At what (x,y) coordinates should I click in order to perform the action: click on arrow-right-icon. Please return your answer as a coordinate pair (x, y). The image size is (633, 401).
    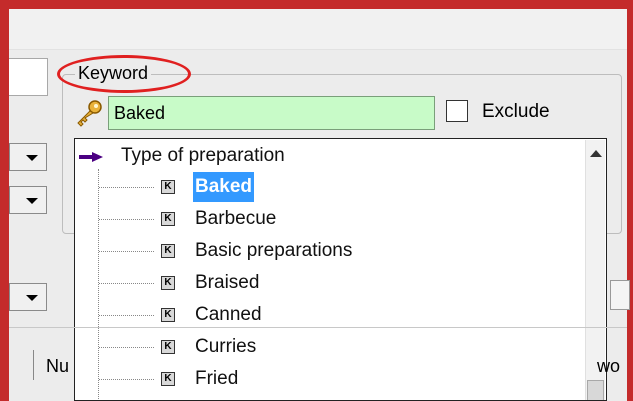
    Looking at the image, I should click on (91, 157).